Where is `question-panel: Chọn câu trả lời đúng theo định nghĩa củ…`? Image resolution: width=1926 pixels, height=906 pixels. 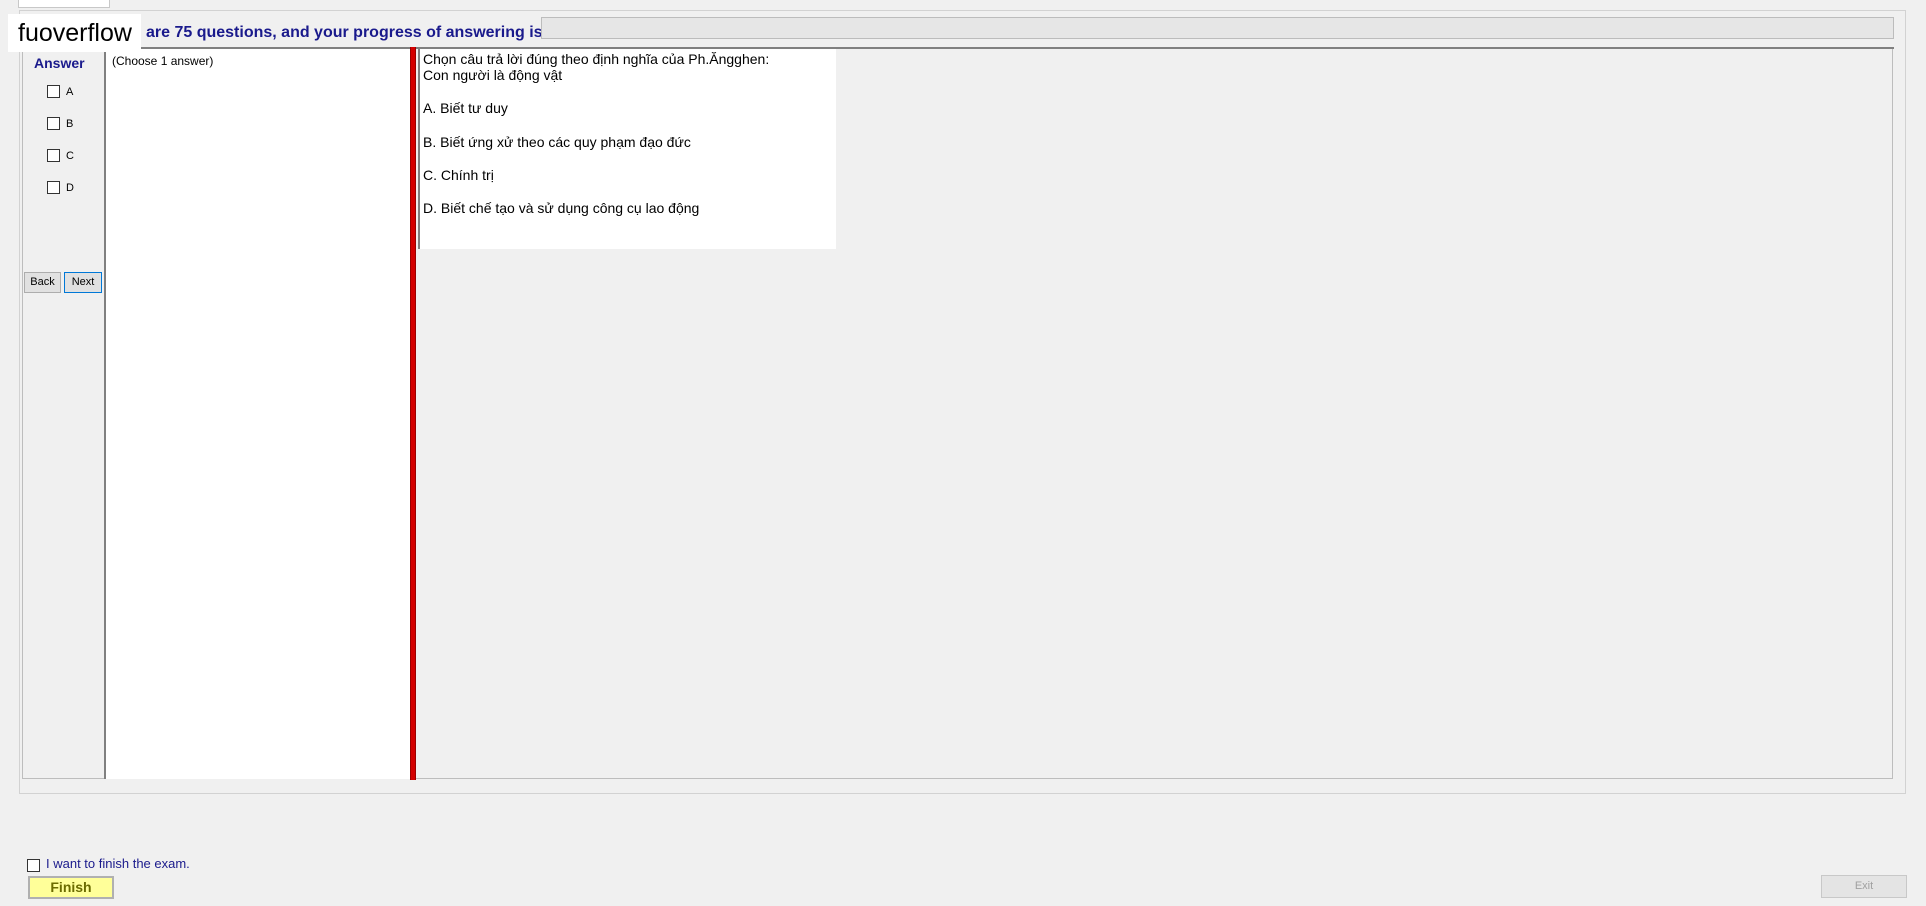 question-panel: Chọn câu trả lời đúng theo định nghĩa củ… is located at coordinates (627, 149).